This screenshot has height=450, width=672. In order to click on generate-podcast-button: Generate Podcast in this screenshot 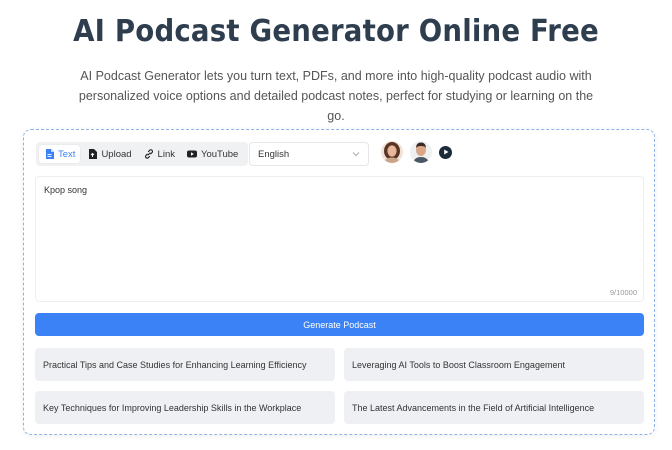, I will do `click(339, 324)`.